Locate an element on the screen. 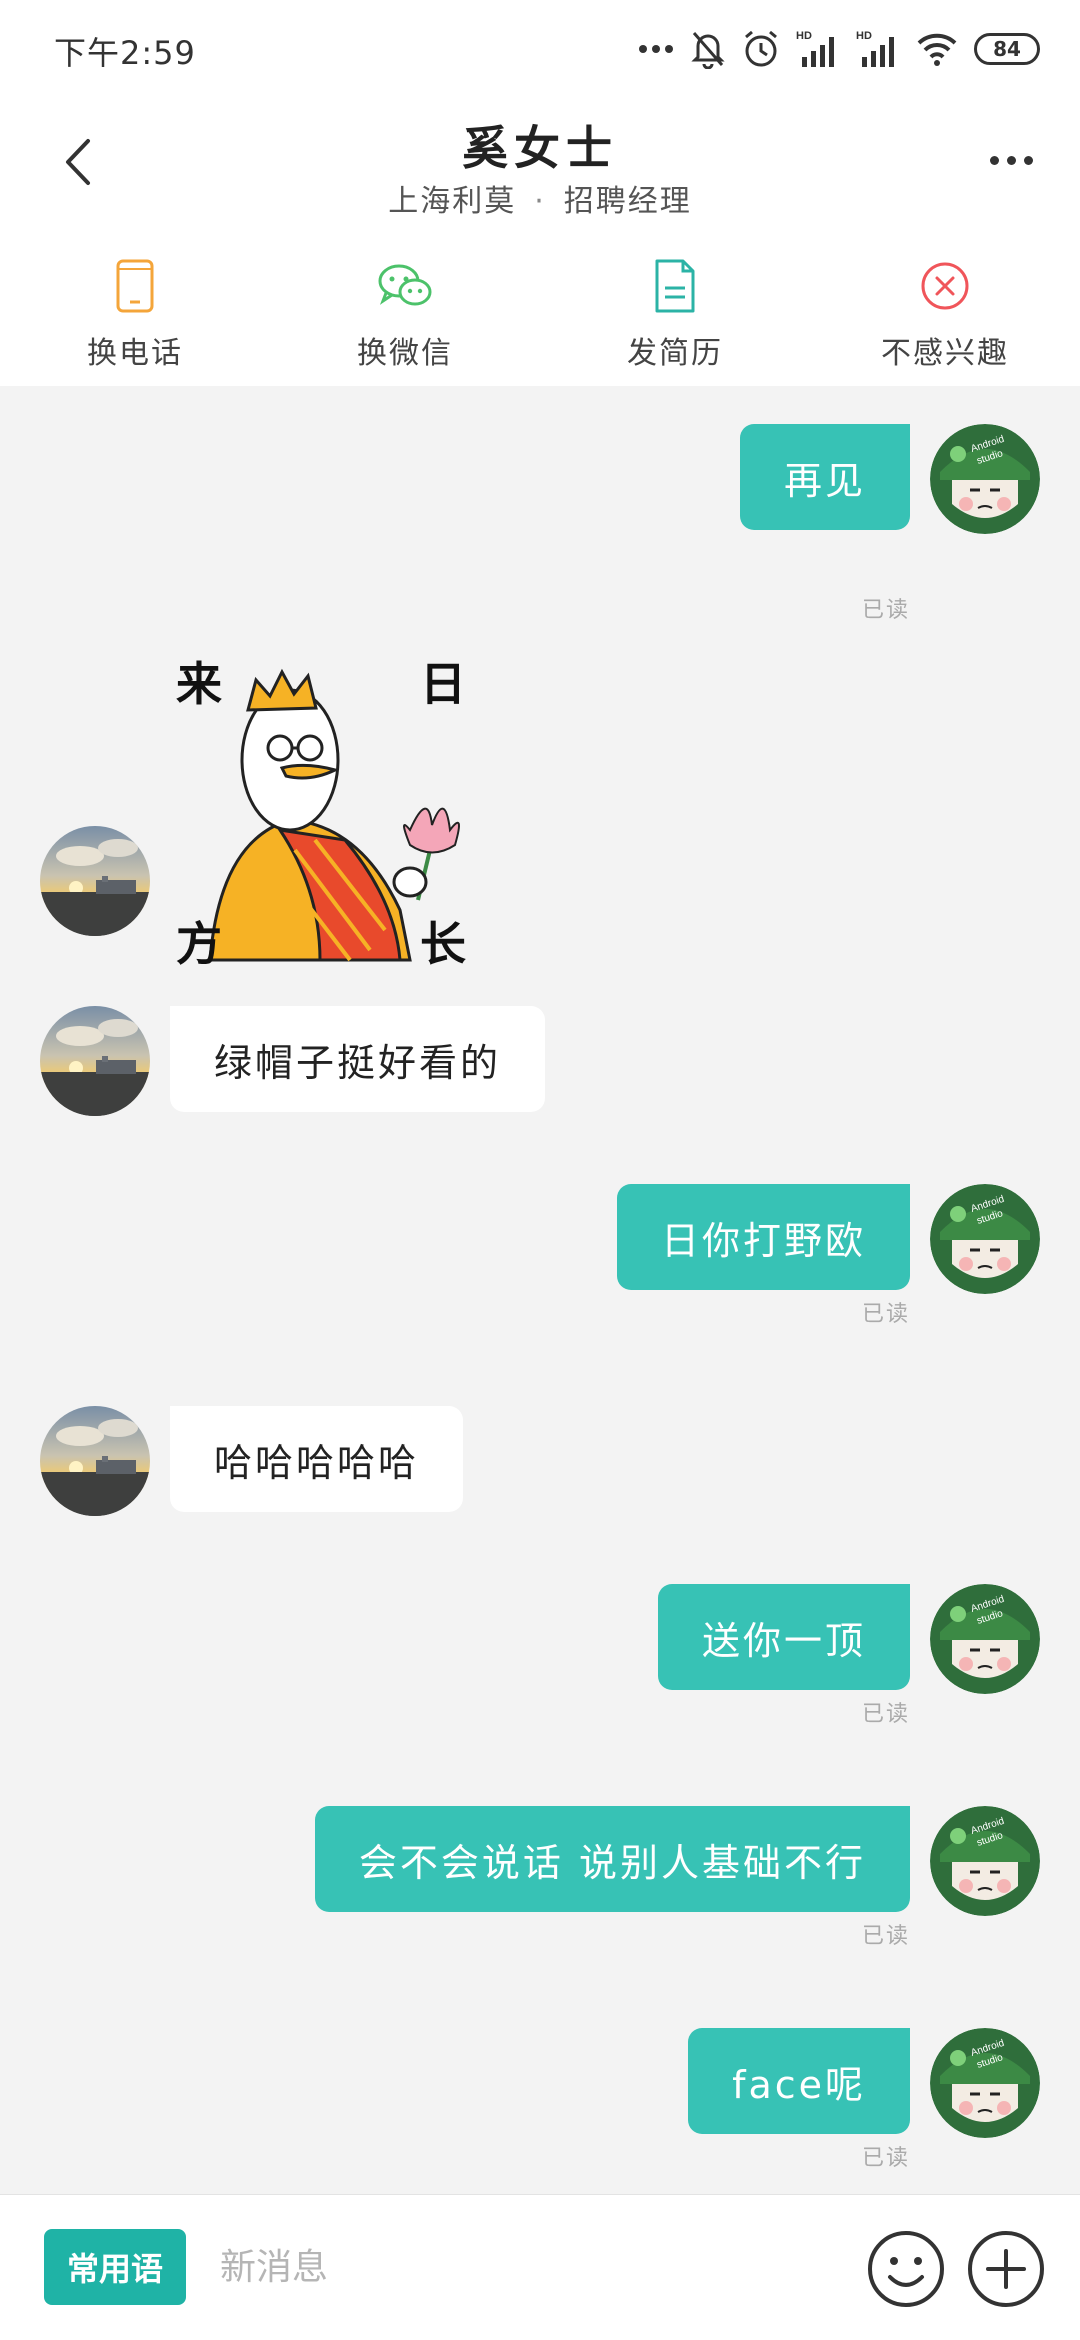 The width and height of the screenshot is (1080, 2340). more-options-button is located at coordinates (1011, 160).